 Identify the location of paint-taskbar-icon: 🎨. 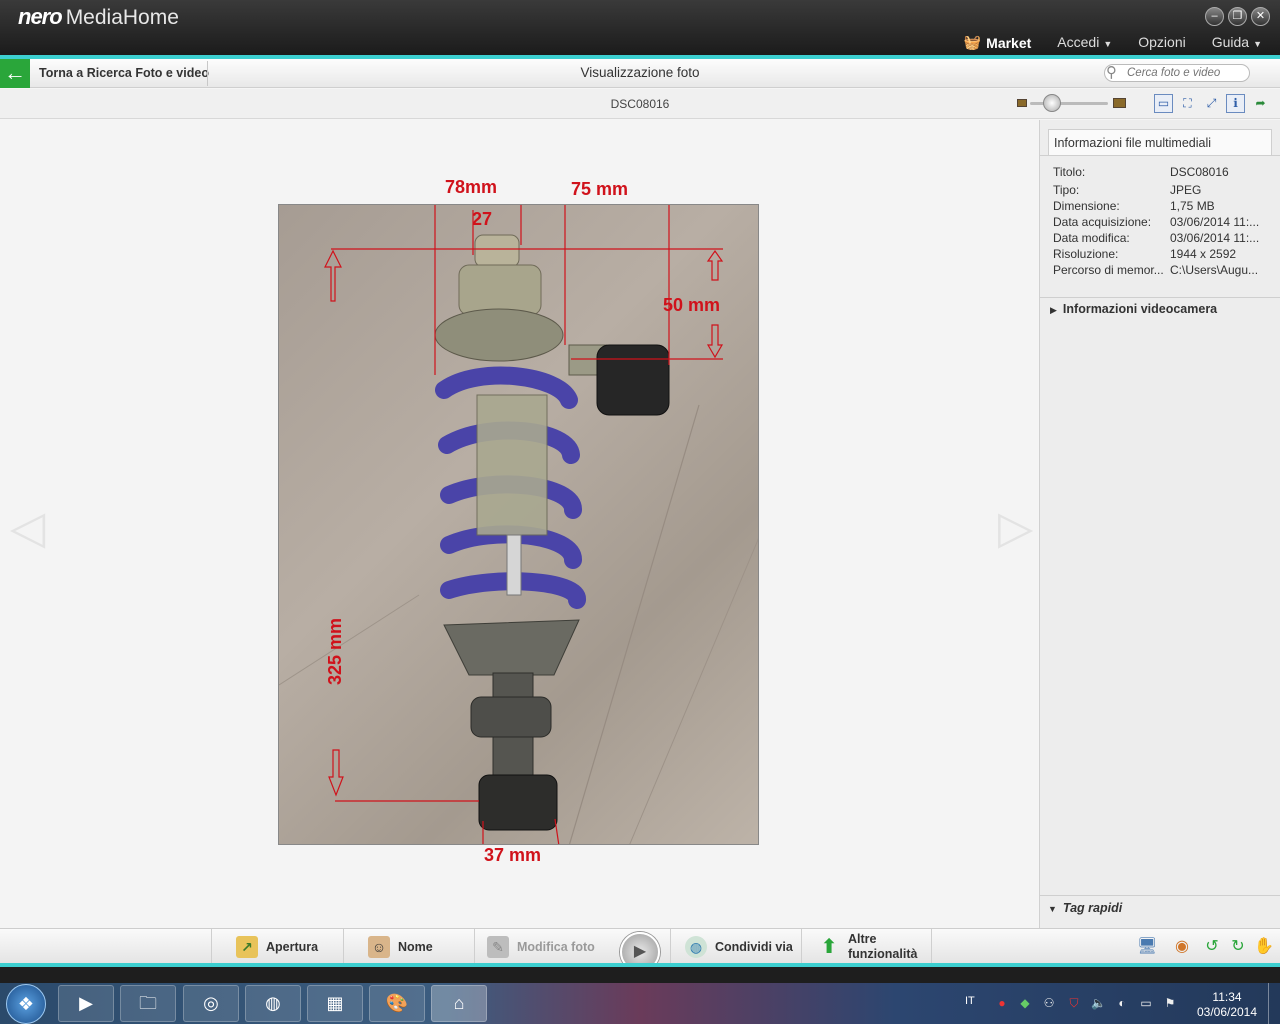
(397, 1003).